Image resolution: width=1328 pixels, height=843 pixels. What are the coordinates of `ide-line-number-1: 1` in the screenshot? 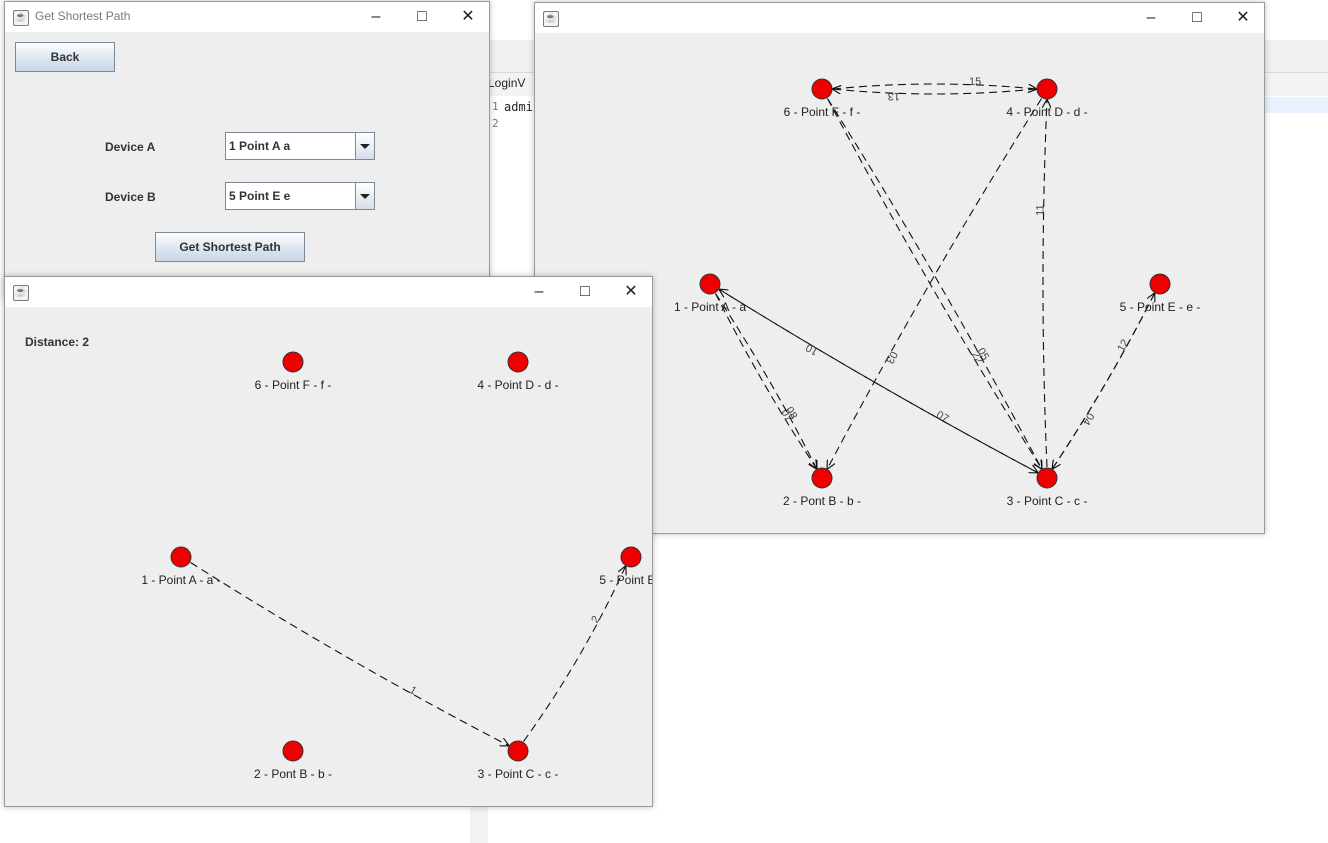 It's located at (495, 106).